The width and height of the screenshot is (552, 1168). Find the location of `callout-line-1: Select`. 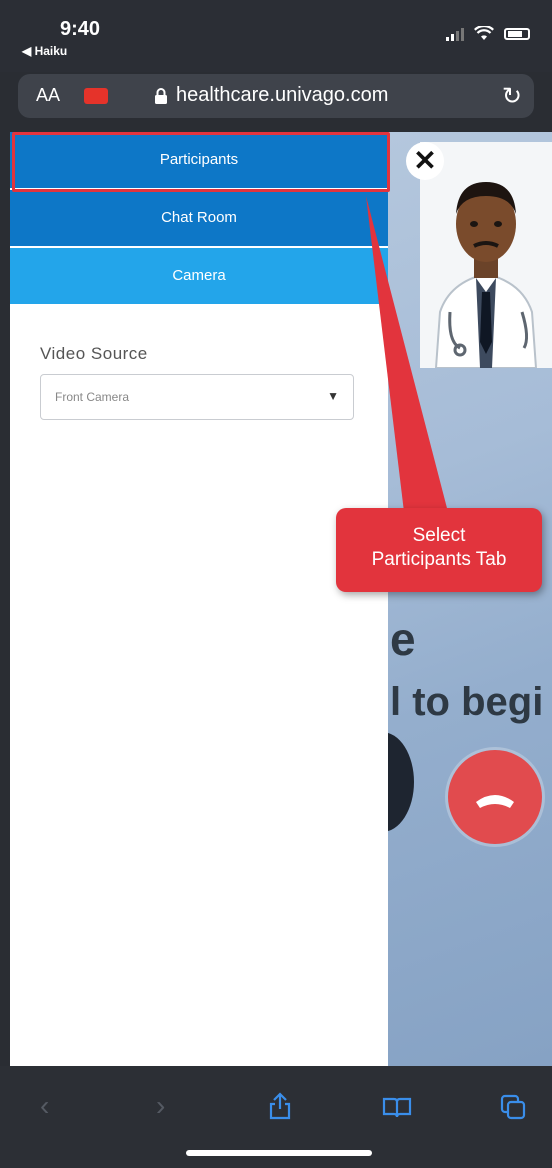

callout-line-1: Select is located at coordinates (439, 535).